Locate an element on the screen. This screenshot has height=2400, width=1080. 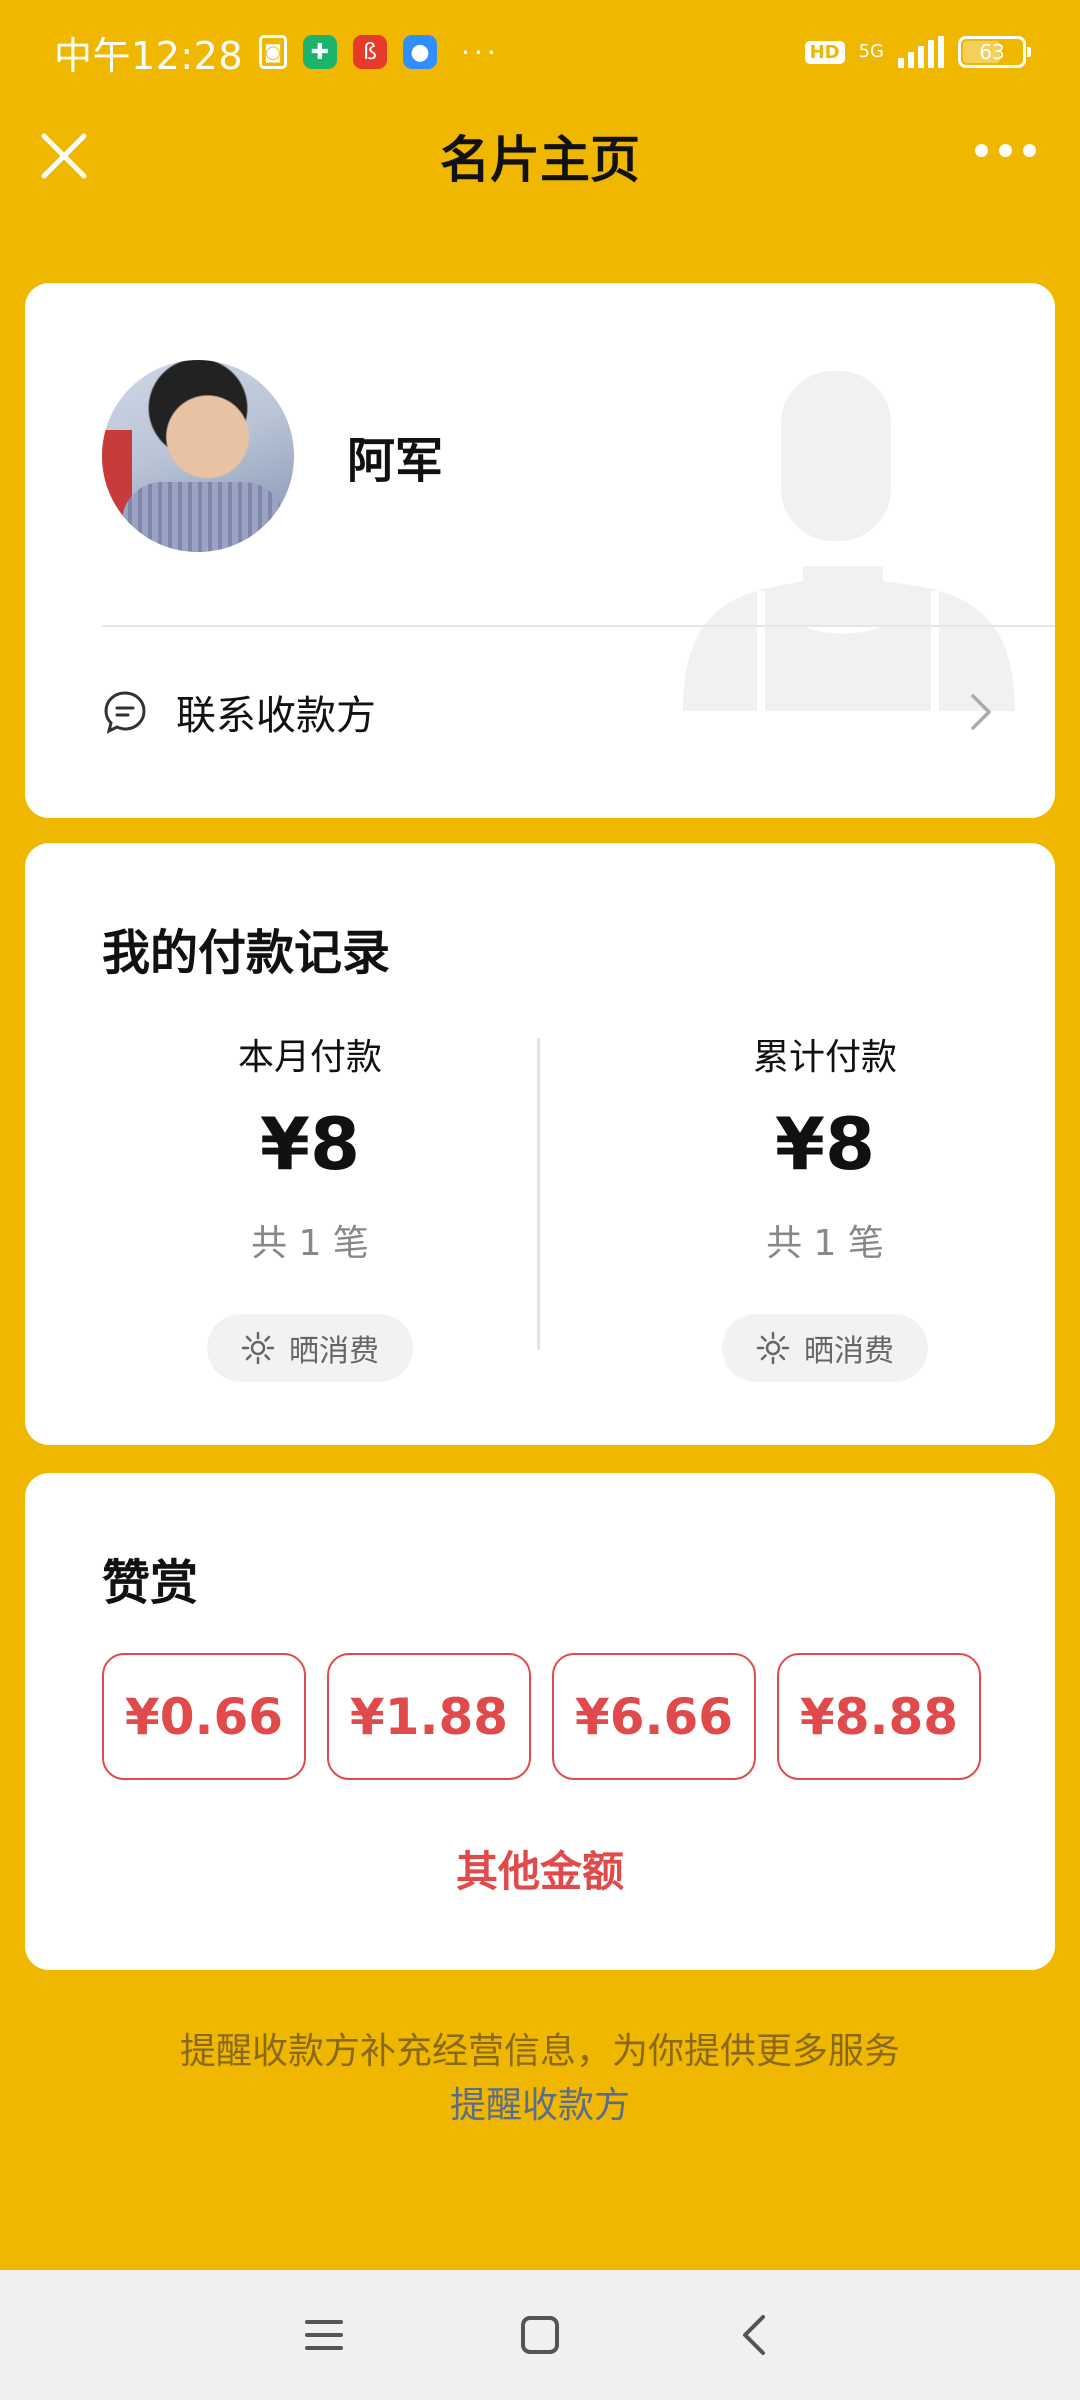
total-payment-column: 累计付款 ¥8 共 1 笔 晒消费 is located at coordinates (825, 1205).